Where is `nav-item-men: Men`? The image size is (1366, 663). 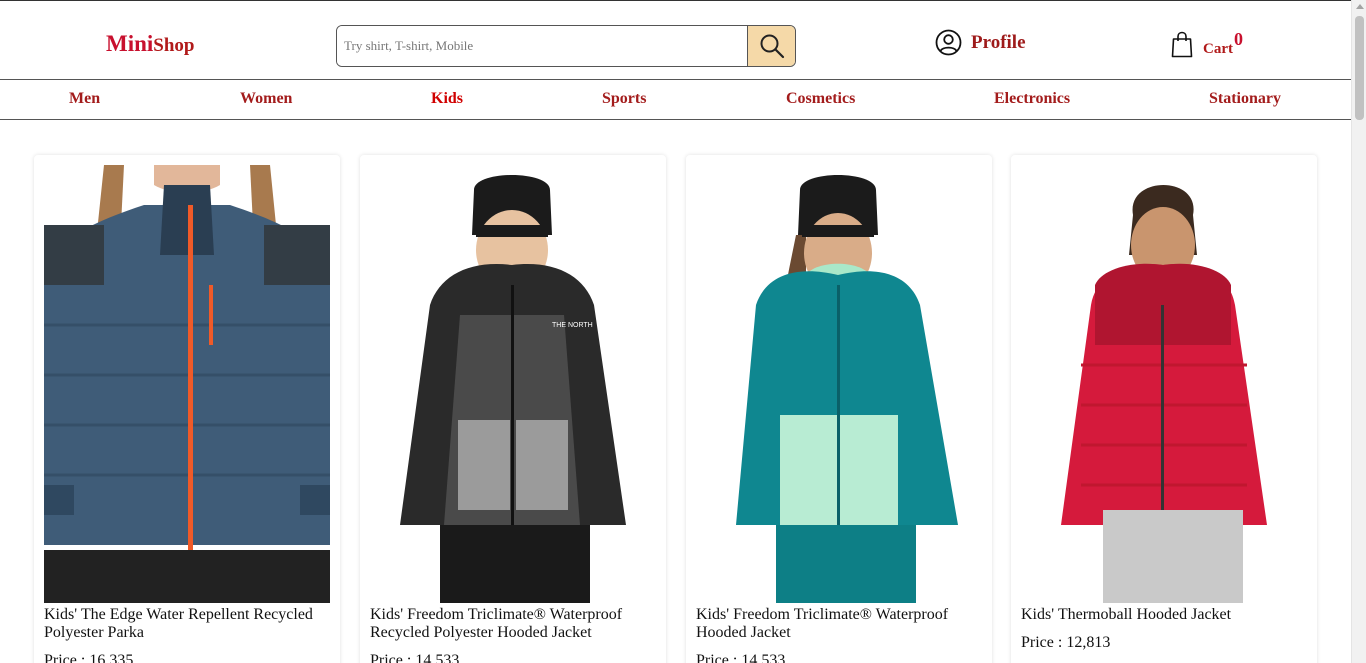
nav-item-men: Men is located at coordinates (84, 99).